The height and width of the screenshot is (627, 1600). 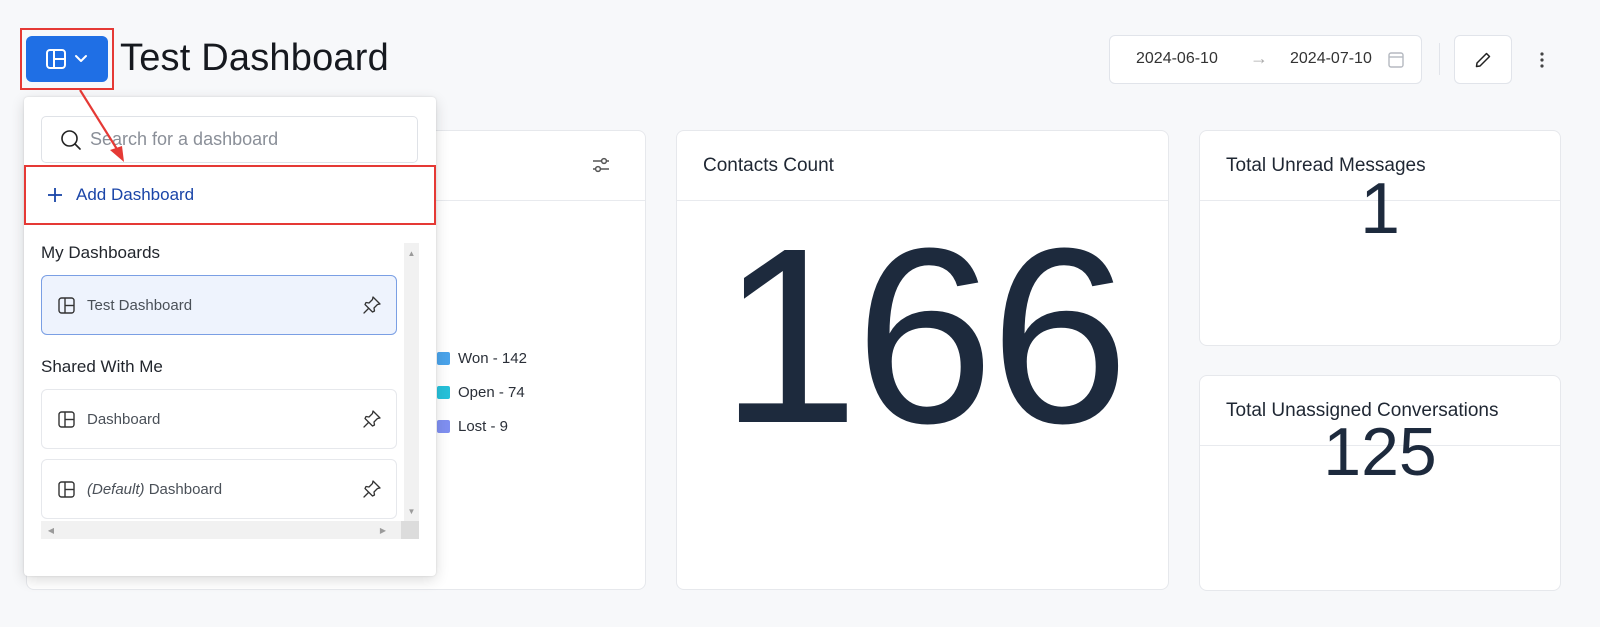 I want to click on unread-messages-card: Total Unread Messages 1, so click(x=1380, y=238).